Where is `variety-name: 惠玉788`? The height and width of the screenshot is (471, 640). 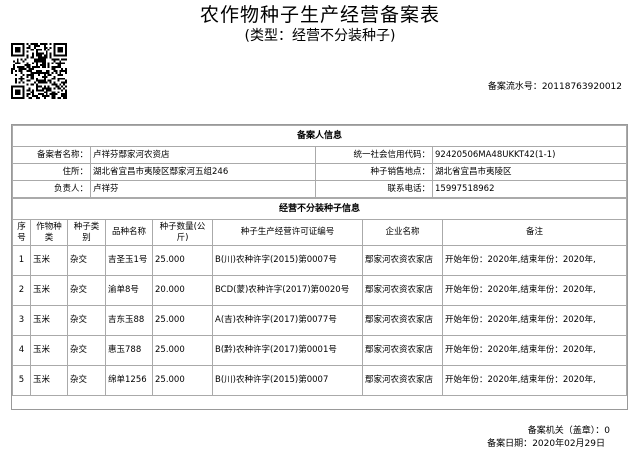
variety-name: 惠玉788 is located at coordinates (129, 350).